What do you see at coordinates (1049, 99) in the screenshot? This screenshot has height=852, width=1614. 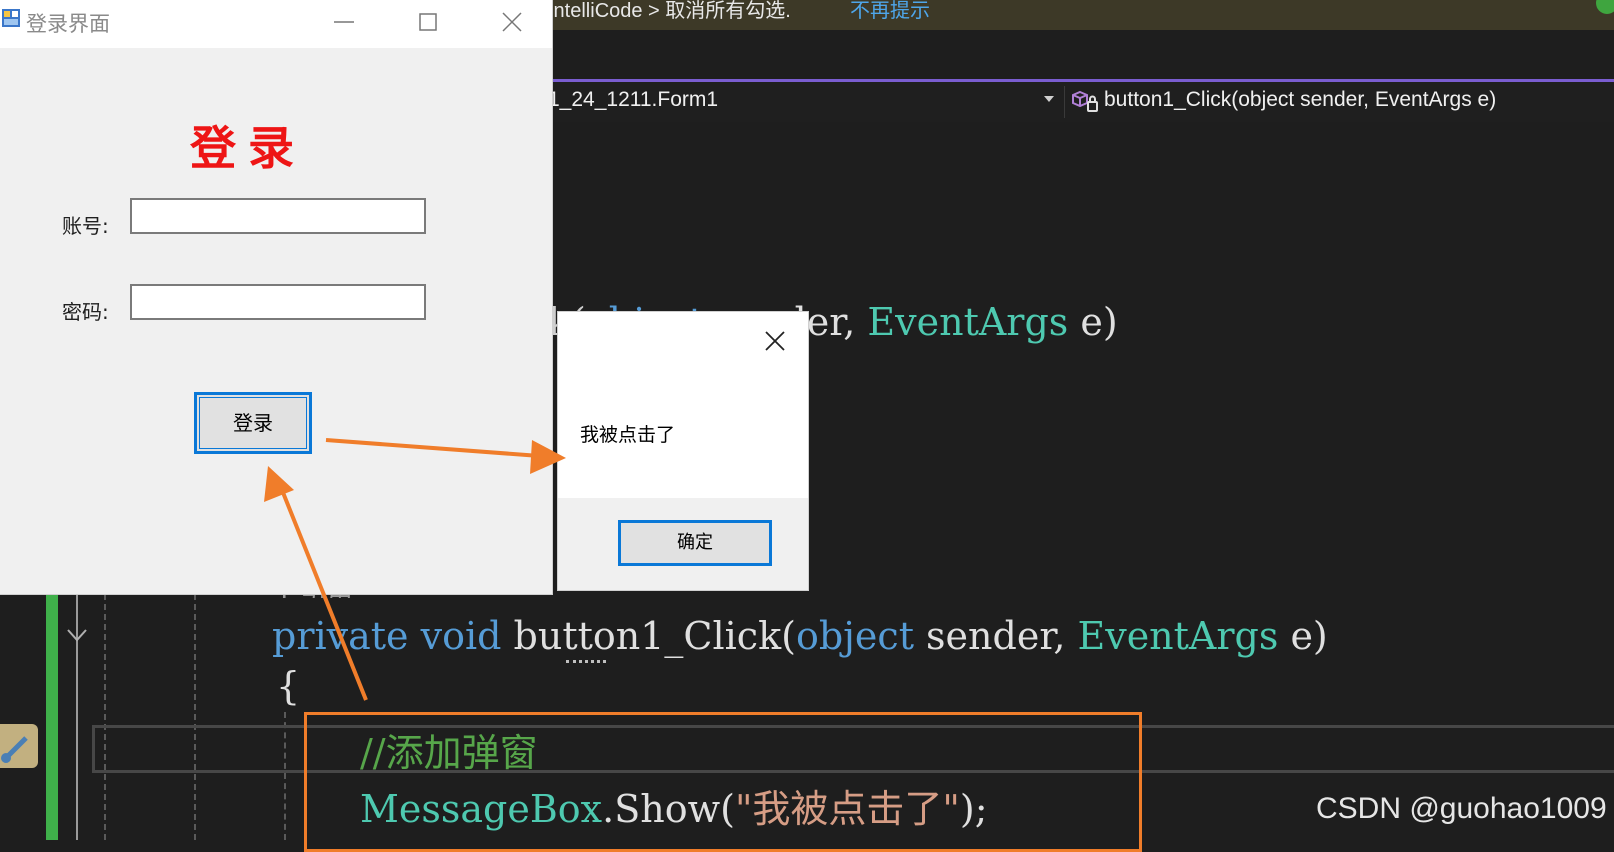 I see `chevron-down-icon` at bounding box center [1049, 99].